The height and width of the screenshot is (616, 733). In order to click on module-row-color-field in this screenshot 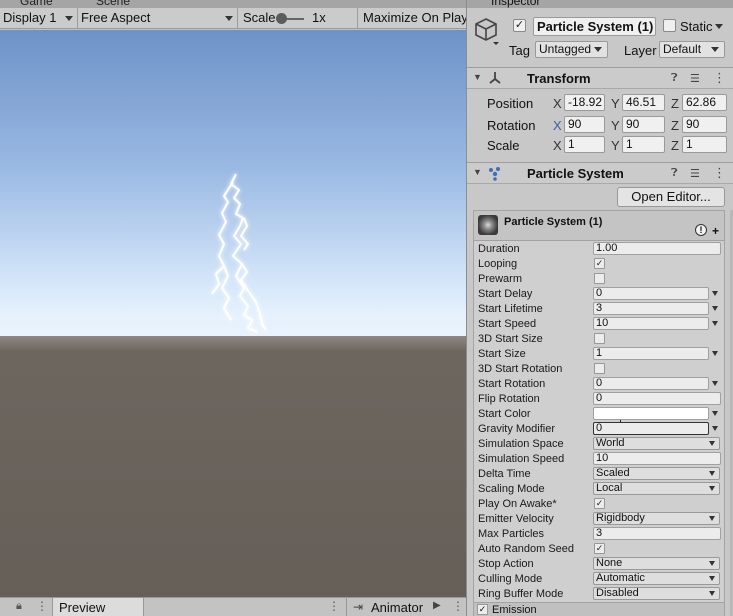, I will do `click(651, 413)`.